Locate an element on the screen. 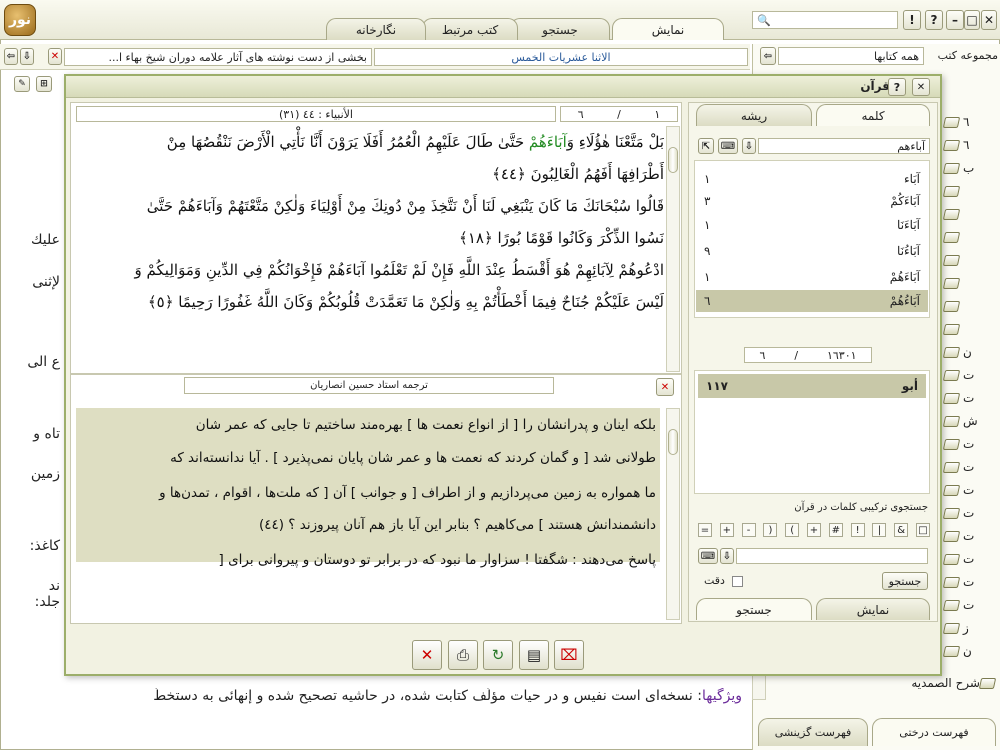 The image size is (1000, 750). tree-item-label: ت is located at coordinates (969, 398).